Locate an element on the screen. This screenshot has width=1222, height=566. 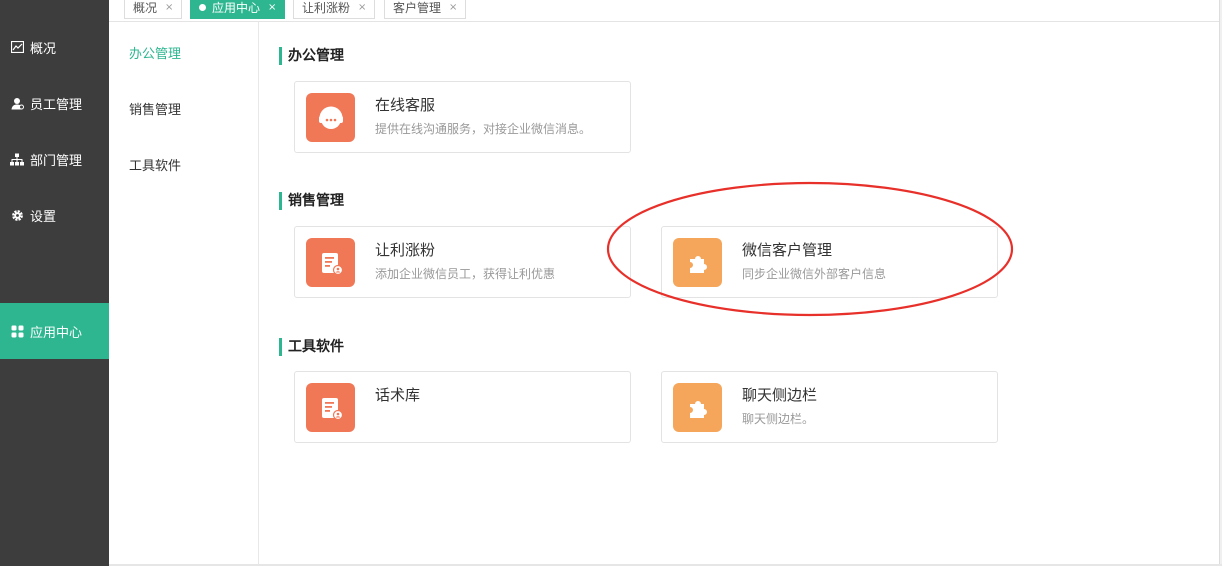
sidebar-item-department: 部门管理 is located at coordinates (54, 159).